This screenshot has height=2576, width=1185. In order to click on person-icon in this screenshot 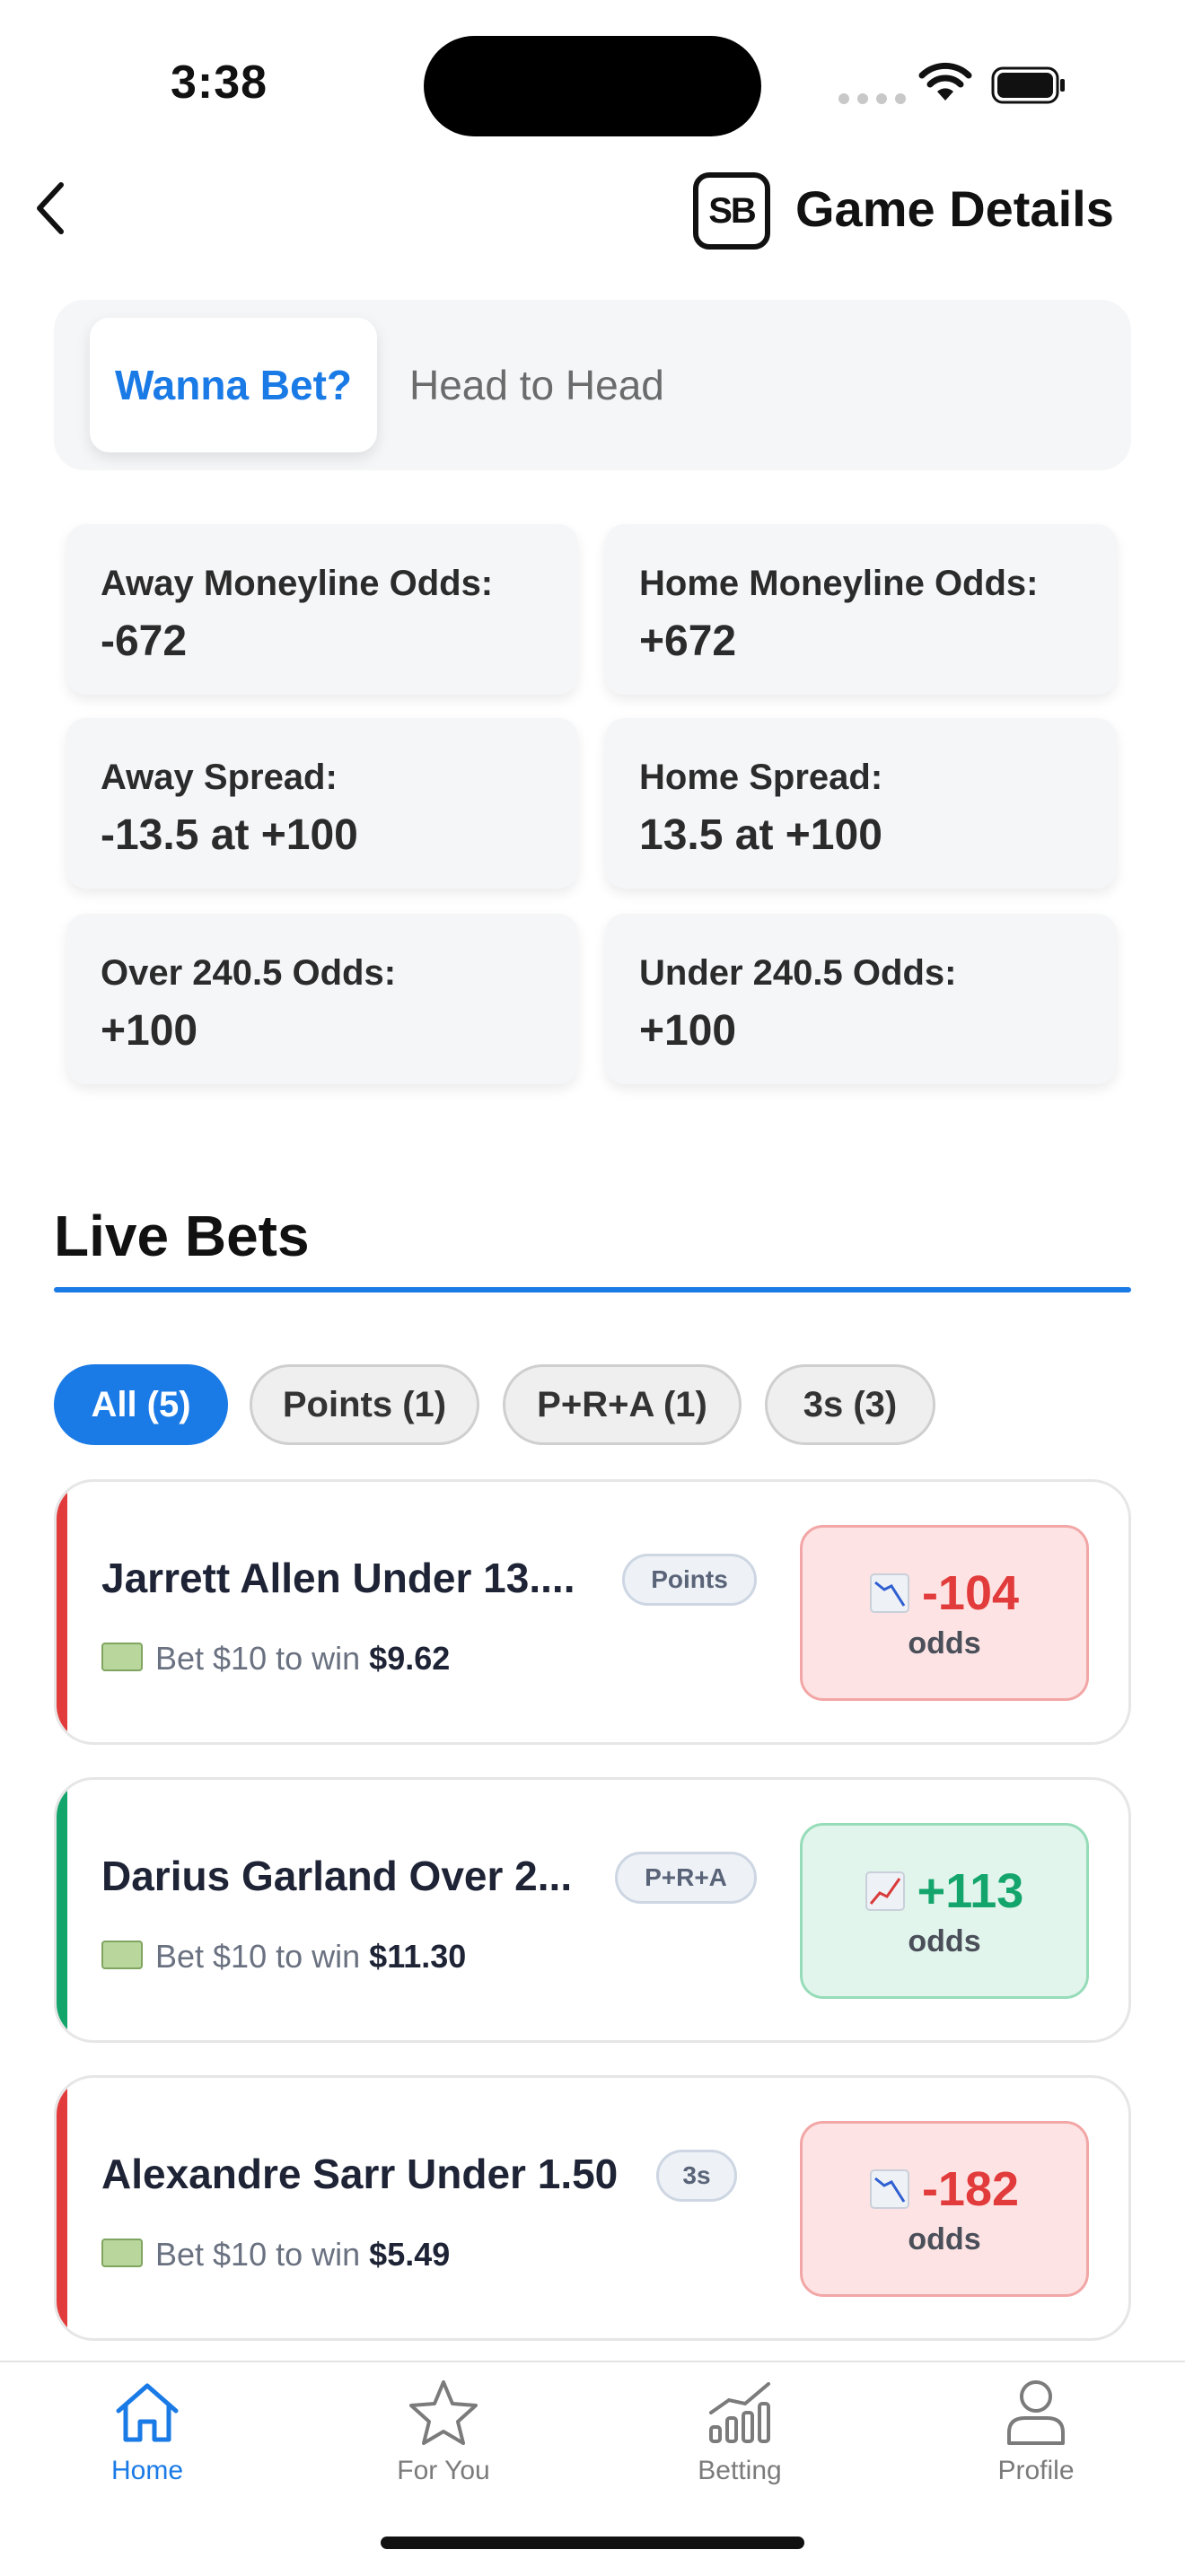, I will do `click(1036, 2412)`.